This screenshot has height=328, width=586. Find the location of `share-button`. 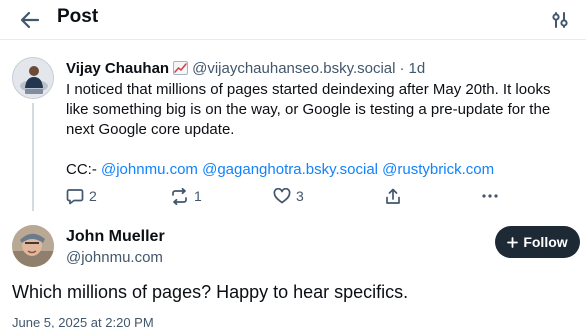

share-button is located at coordinates (393, 196).